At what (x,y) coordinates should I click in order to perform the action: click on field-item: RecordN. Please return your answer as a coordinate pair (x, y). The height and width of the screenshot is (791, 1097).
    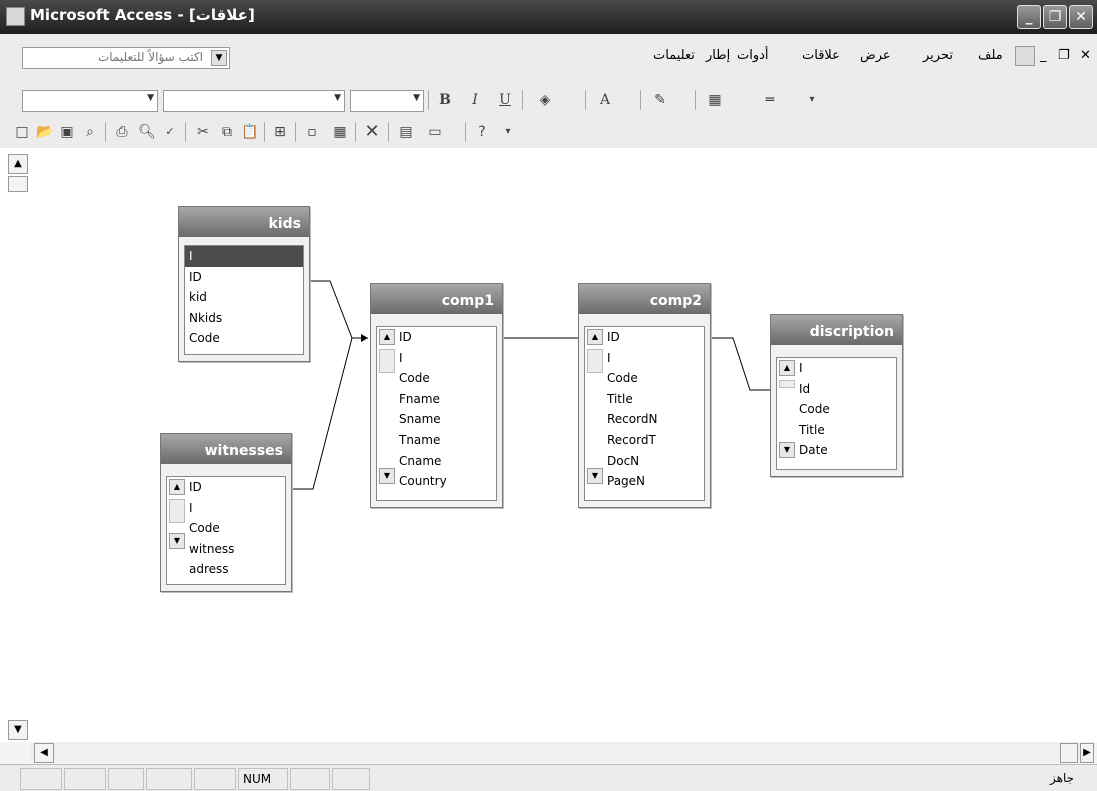
    Looking at the image, I should click on (653, 419).